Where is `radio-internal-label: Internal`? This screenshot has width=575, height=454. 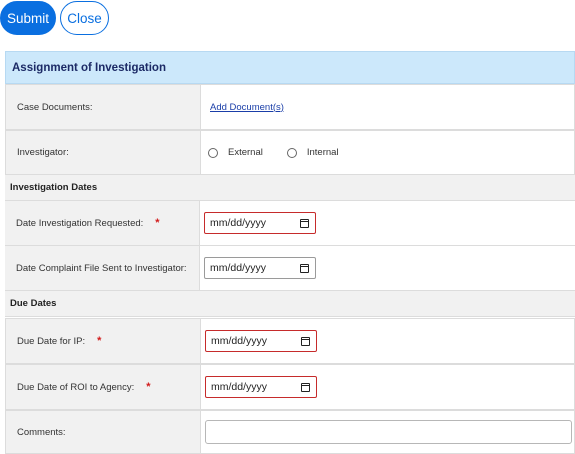 radio-internal-label: Internal is located at coordinates (323, 152).